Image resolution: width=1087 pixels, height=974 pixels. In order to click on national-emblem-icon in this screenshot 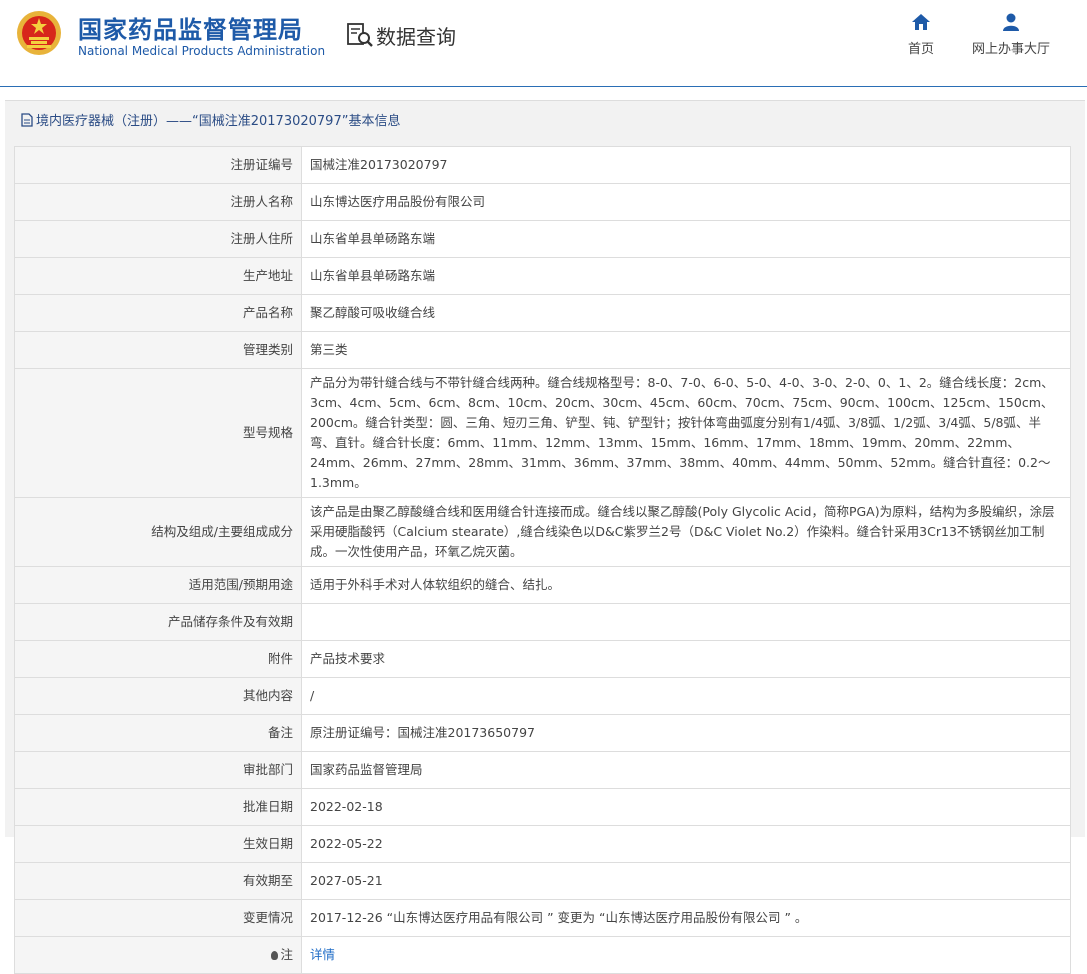, I will do `click(39, 33)`.